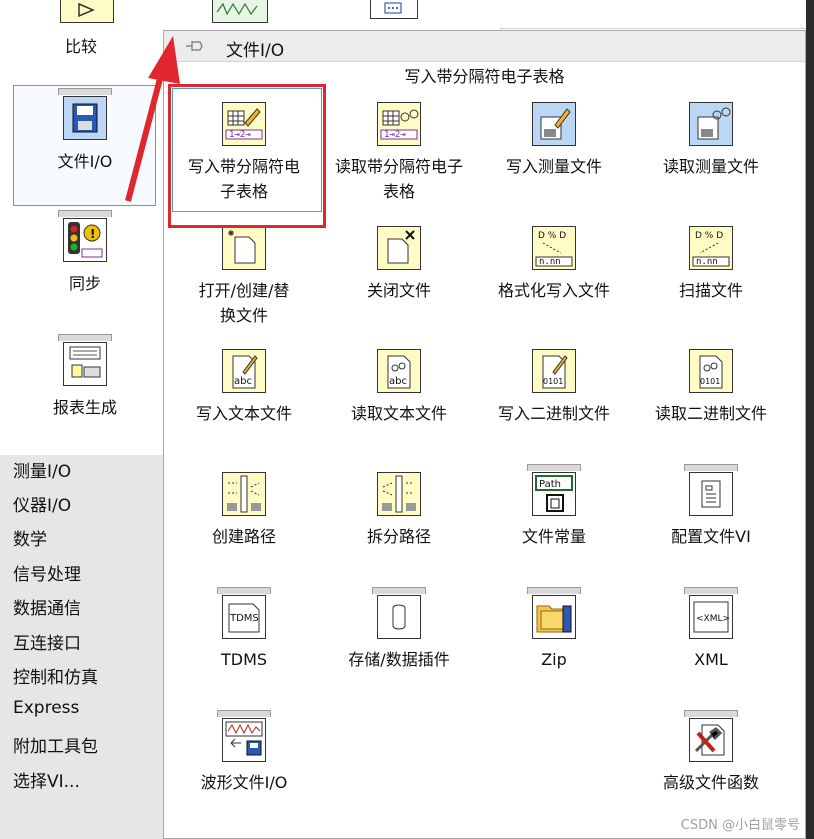 The width and height of the screenshot is (814, 839). I want to click on tile-read-text: abc 读取文本文件, so click(399, 386).